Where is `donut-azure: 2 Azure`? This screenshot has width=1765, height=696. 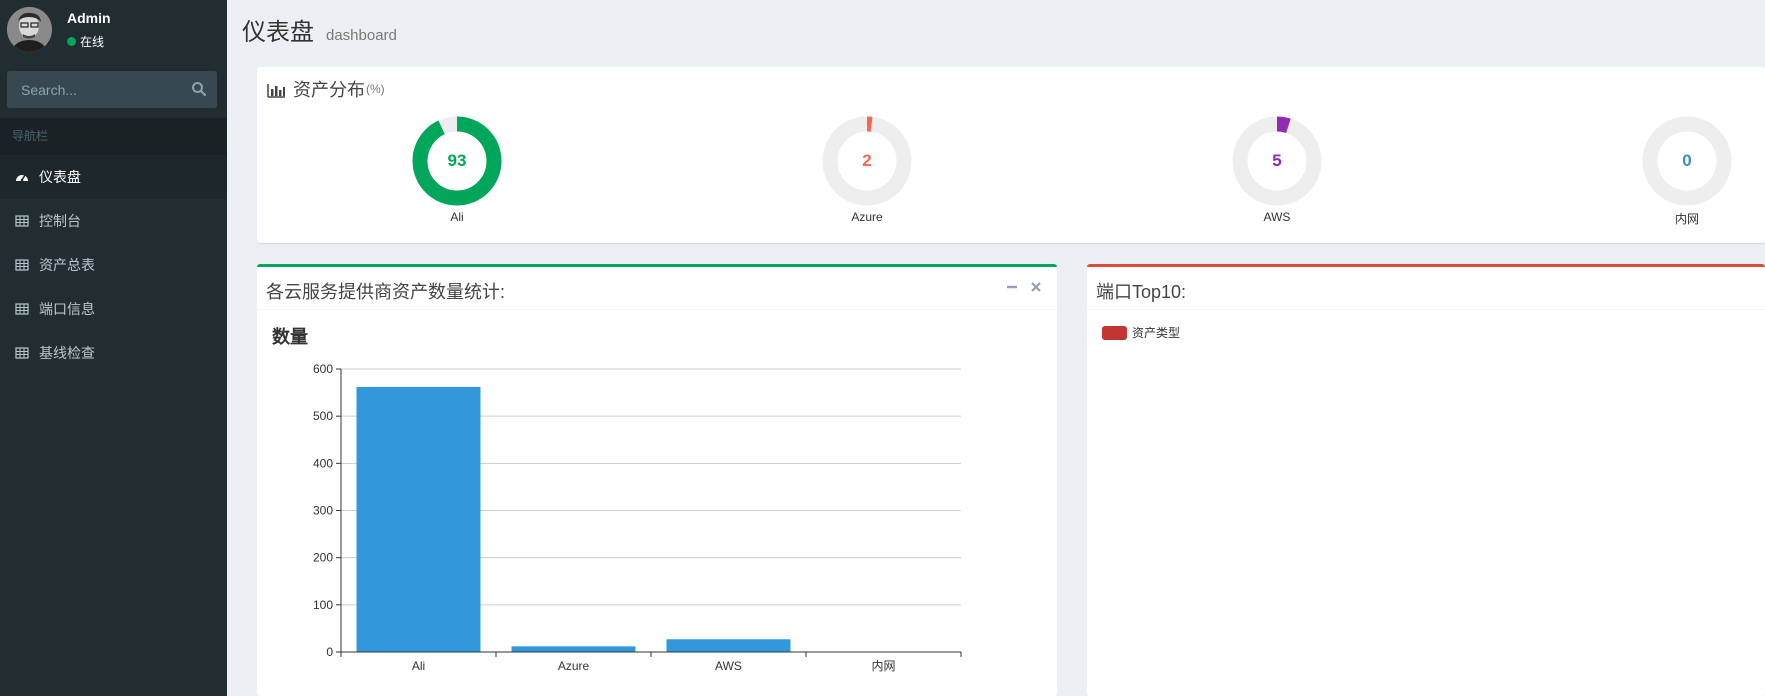 donut-azure: 2 Azure is located at coordinates (867, 170).